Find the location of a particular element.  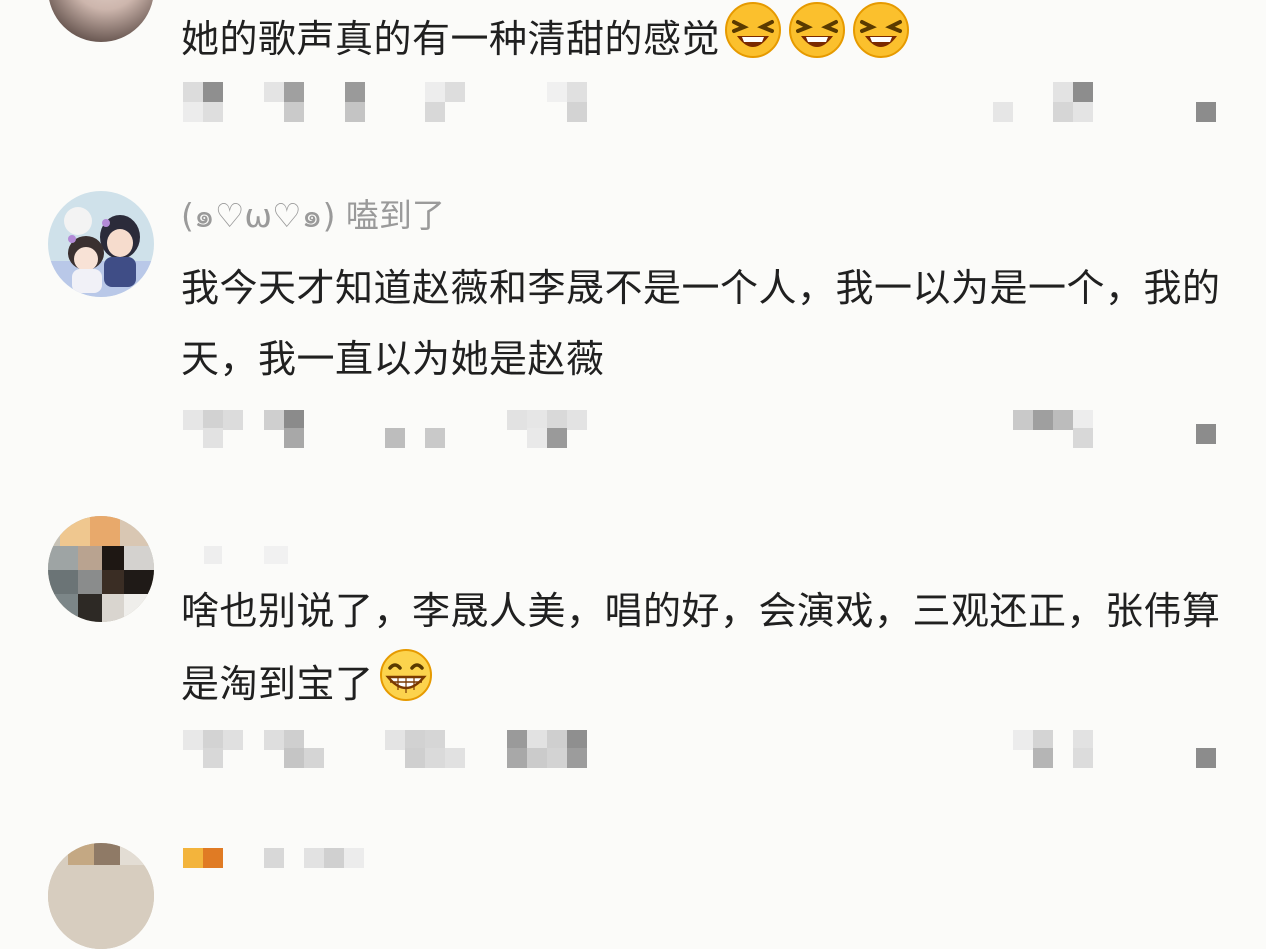

comment-text-content: 我今天才知道赵薇和李晟不是一个人，我一以为是一个，我的天，我一直以为她是赵薇 is located at coordinates (701, 323).